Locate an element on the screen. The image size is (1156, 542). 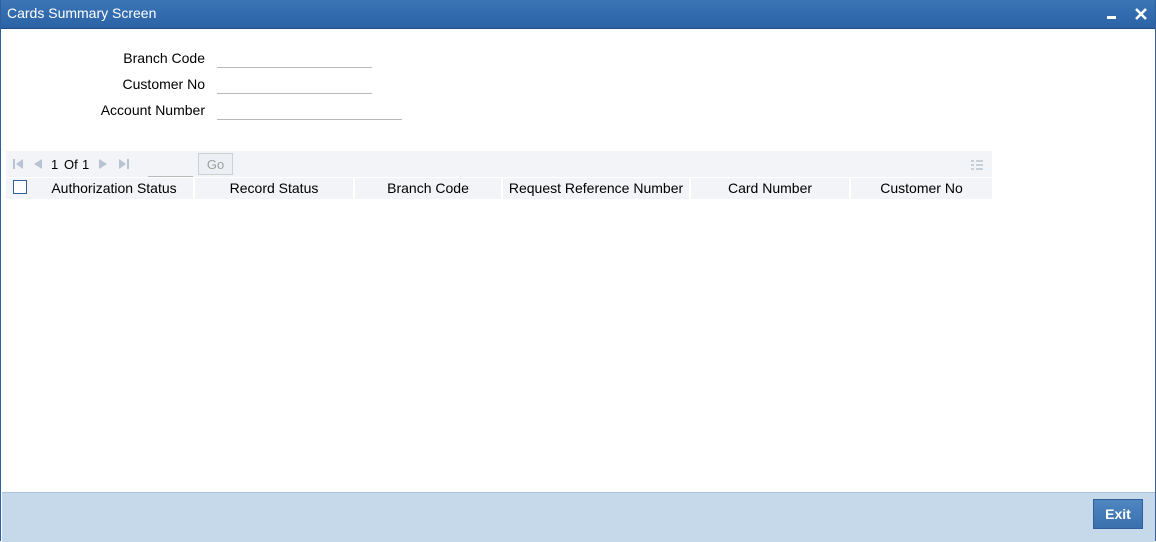
account-number-input is located at coordinates (309, 108).